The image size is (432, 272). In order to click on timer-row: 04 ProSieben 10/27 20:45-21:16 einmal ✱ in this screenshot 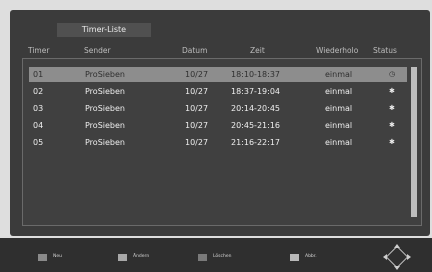, I will do `click(218, 125)`.